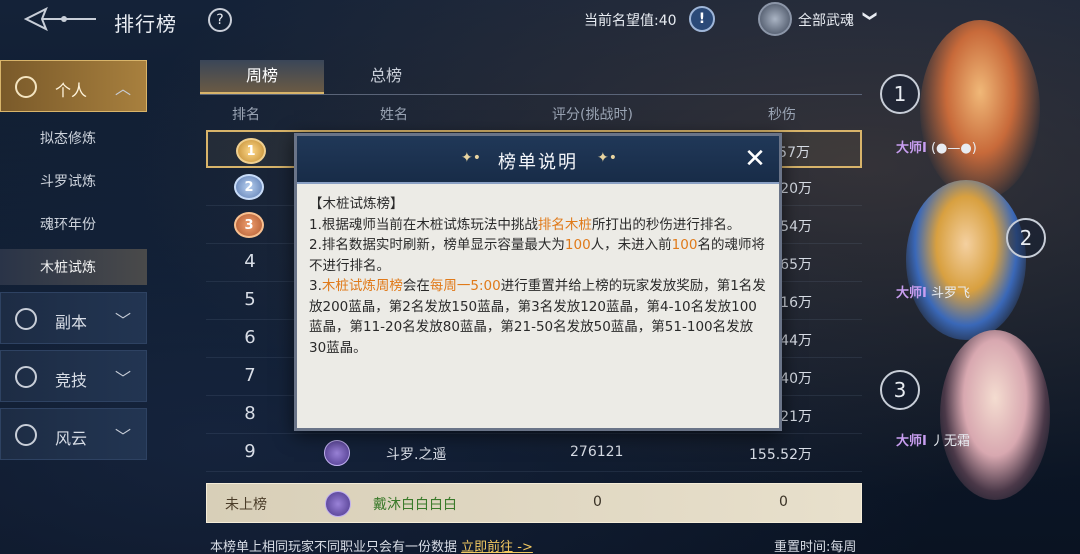 The width and height of the screenshot is (1080, 554). I want to click on back-arrow-icon, so click(61, 19).